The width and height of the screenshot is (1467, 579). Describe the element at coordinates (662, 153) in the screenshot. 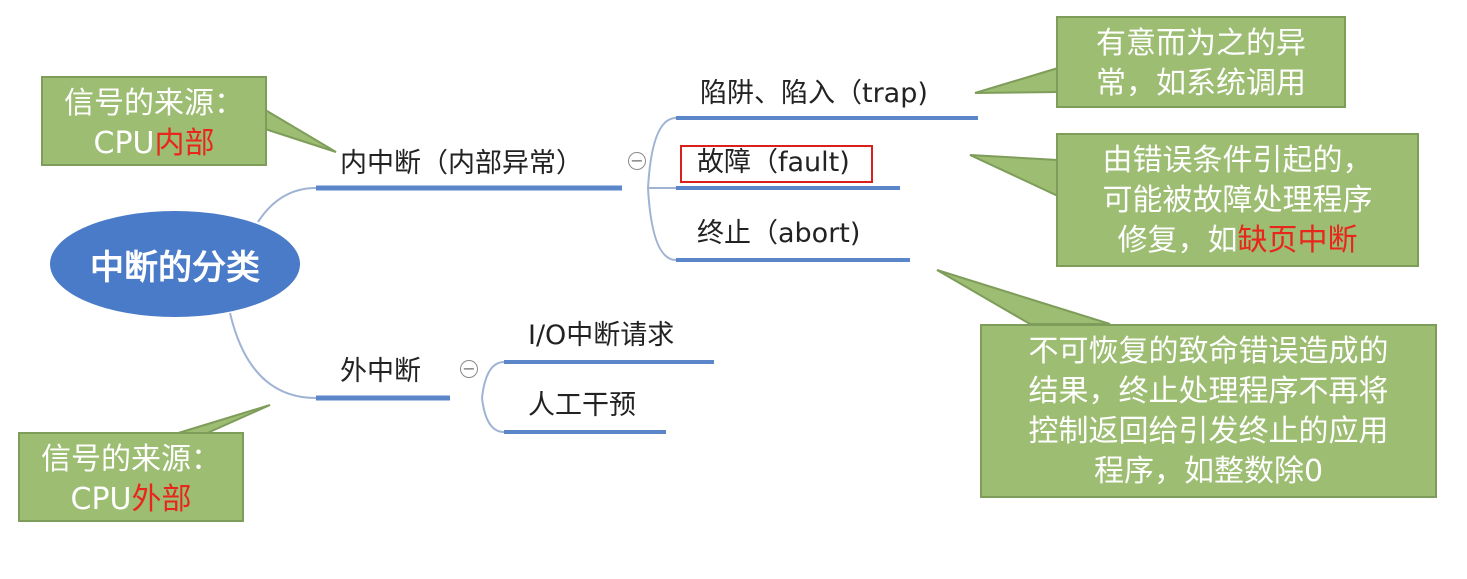

I see `connector-internal-trap` at that location.